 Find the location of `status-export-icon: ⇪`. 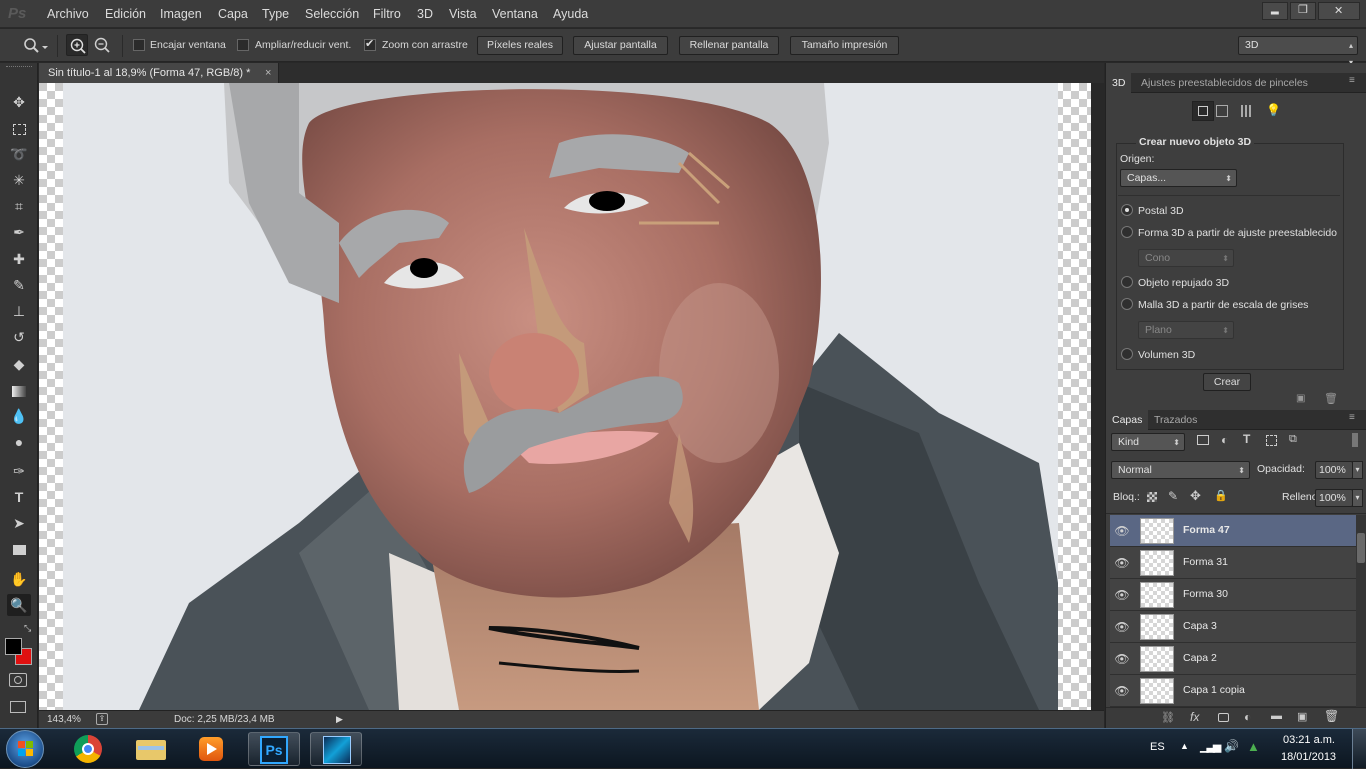

status-export-icon: ⇪ is located at coordinates (102, 719).